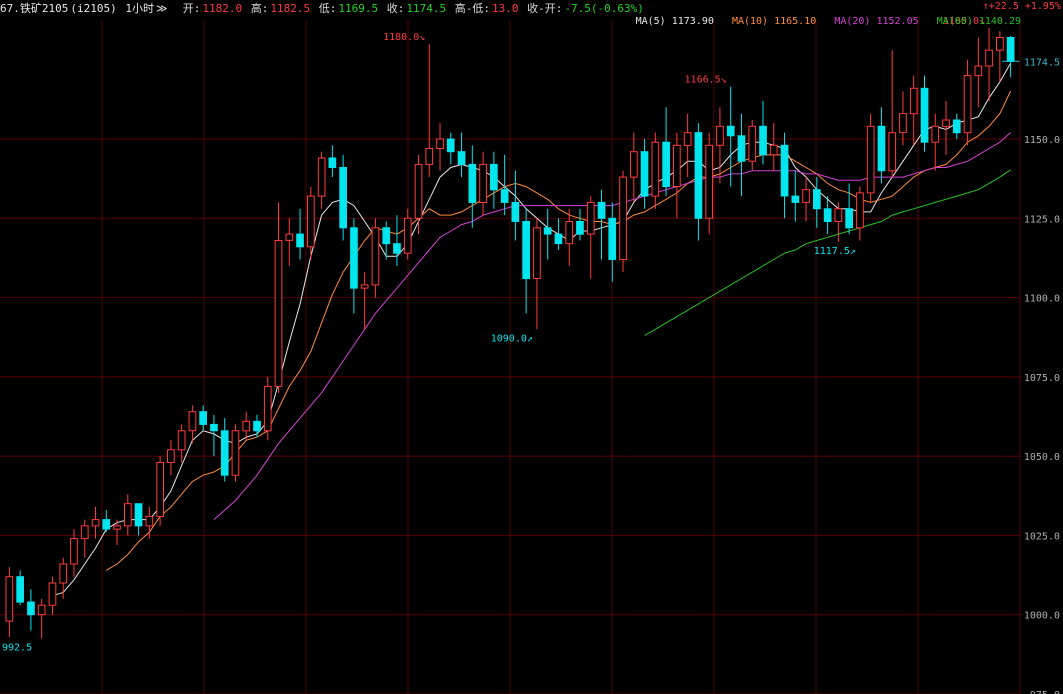 The width and height of the screenshot is (1063, 694). Describe the element at coordinates (1042, 457) in the screenshot. I see `y-tick-label: 1050.0` at that location.